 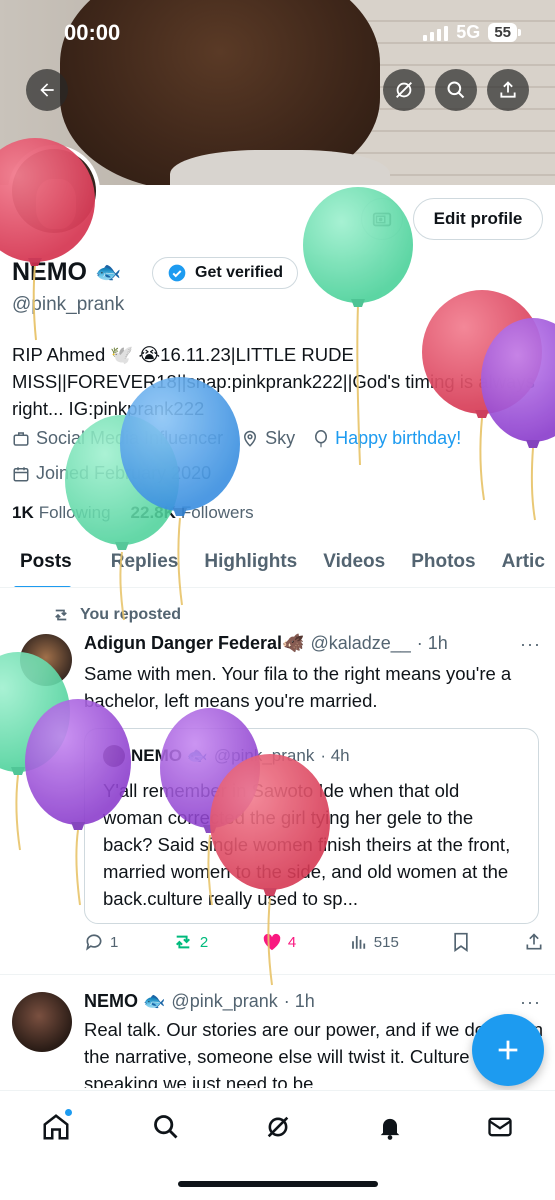 I want to click on repost-note: You reposted, so click(x=116, y=615).